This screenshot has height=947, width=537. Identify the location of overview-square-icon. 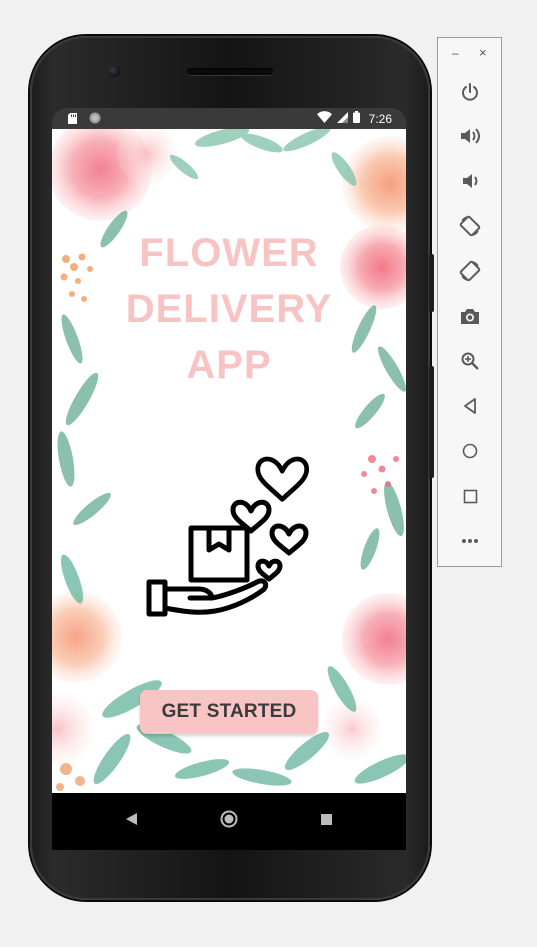
(470, 496).